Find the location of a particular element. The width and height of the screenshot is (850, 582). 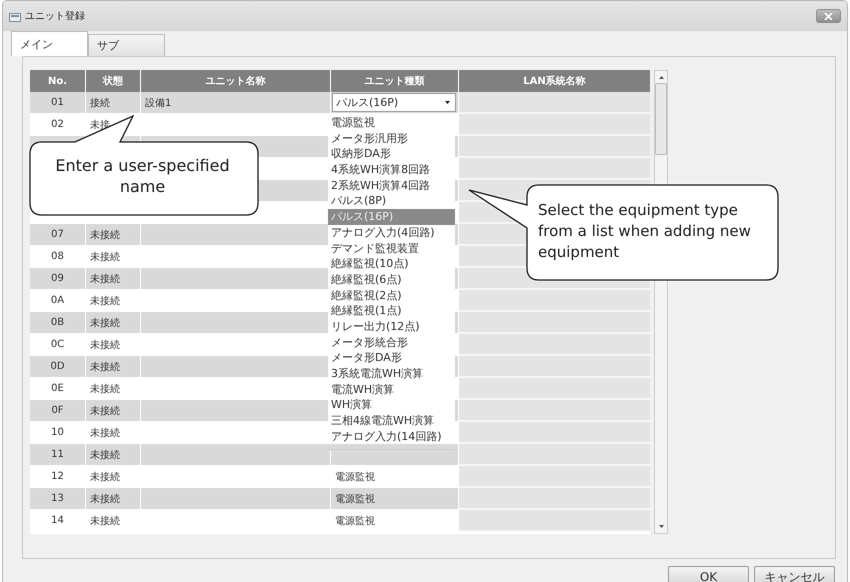

table-cell: 09 is located at coordinates (57, 279).